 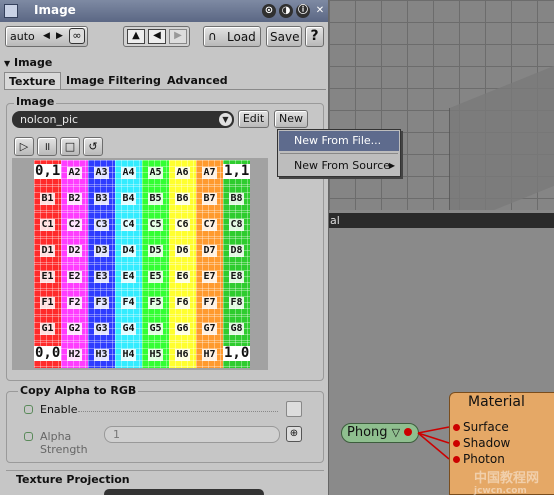 What do you see at coordinates (269, 11) in the screenshot?
I see `record-icon: ⊙` at bounding box center [269, 11].